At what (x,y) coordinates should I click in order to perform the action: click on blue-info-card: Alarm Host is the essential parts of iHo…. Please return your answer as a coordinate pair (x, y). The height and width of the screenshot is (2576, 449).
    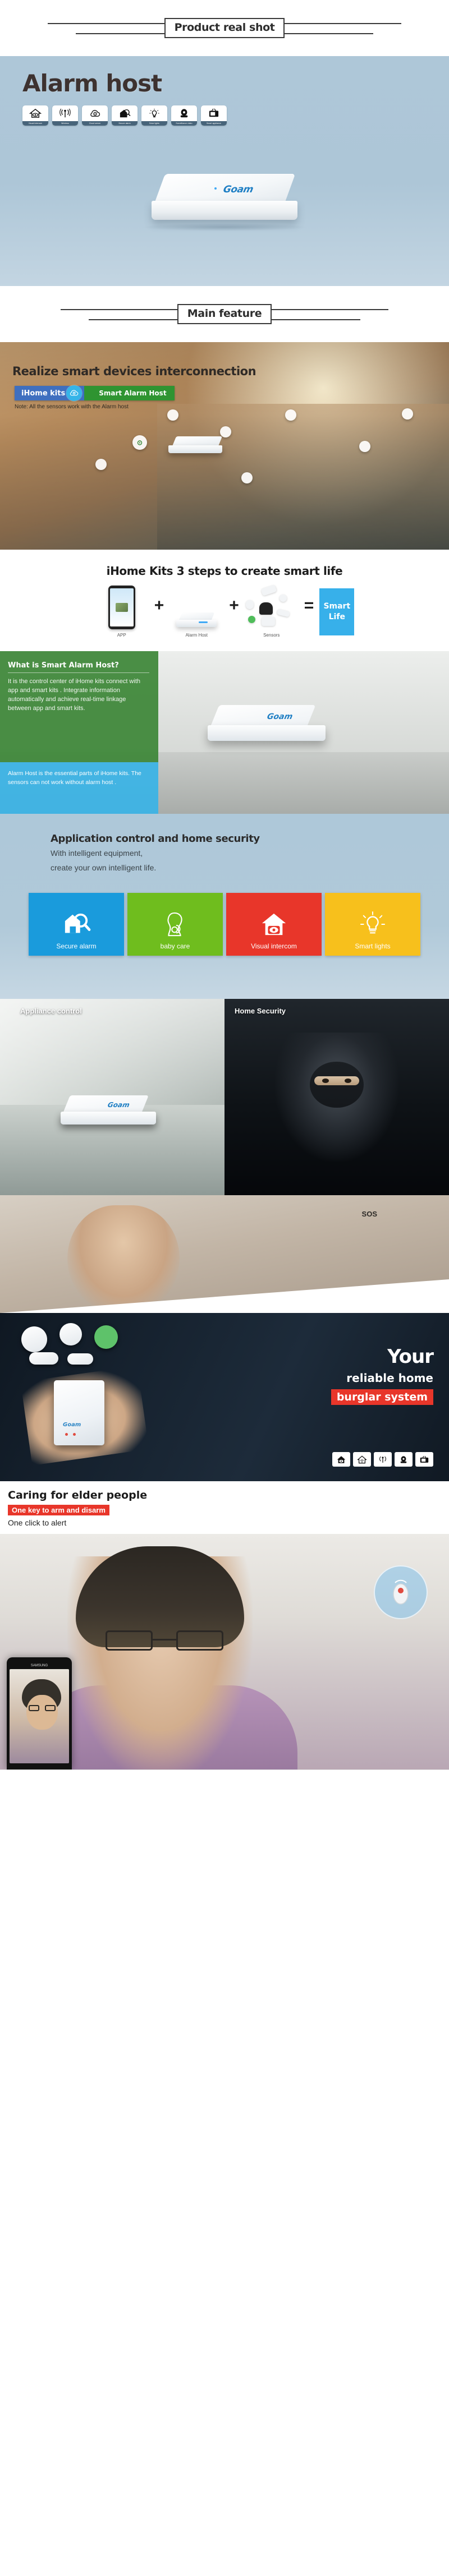
    Looking at the image, I should click on (79, 788).